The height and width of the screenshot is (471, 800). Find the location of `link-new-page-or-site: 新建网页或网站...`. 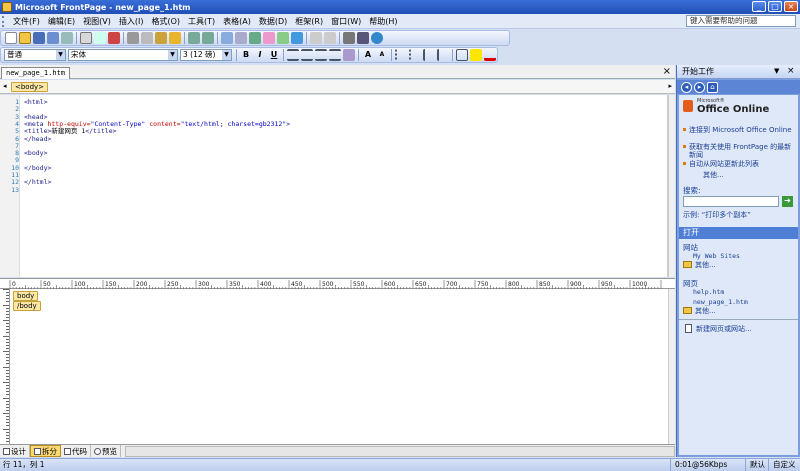

link-new-page-or-site: 新建网页或网站... is located at coordinates (724, 329).